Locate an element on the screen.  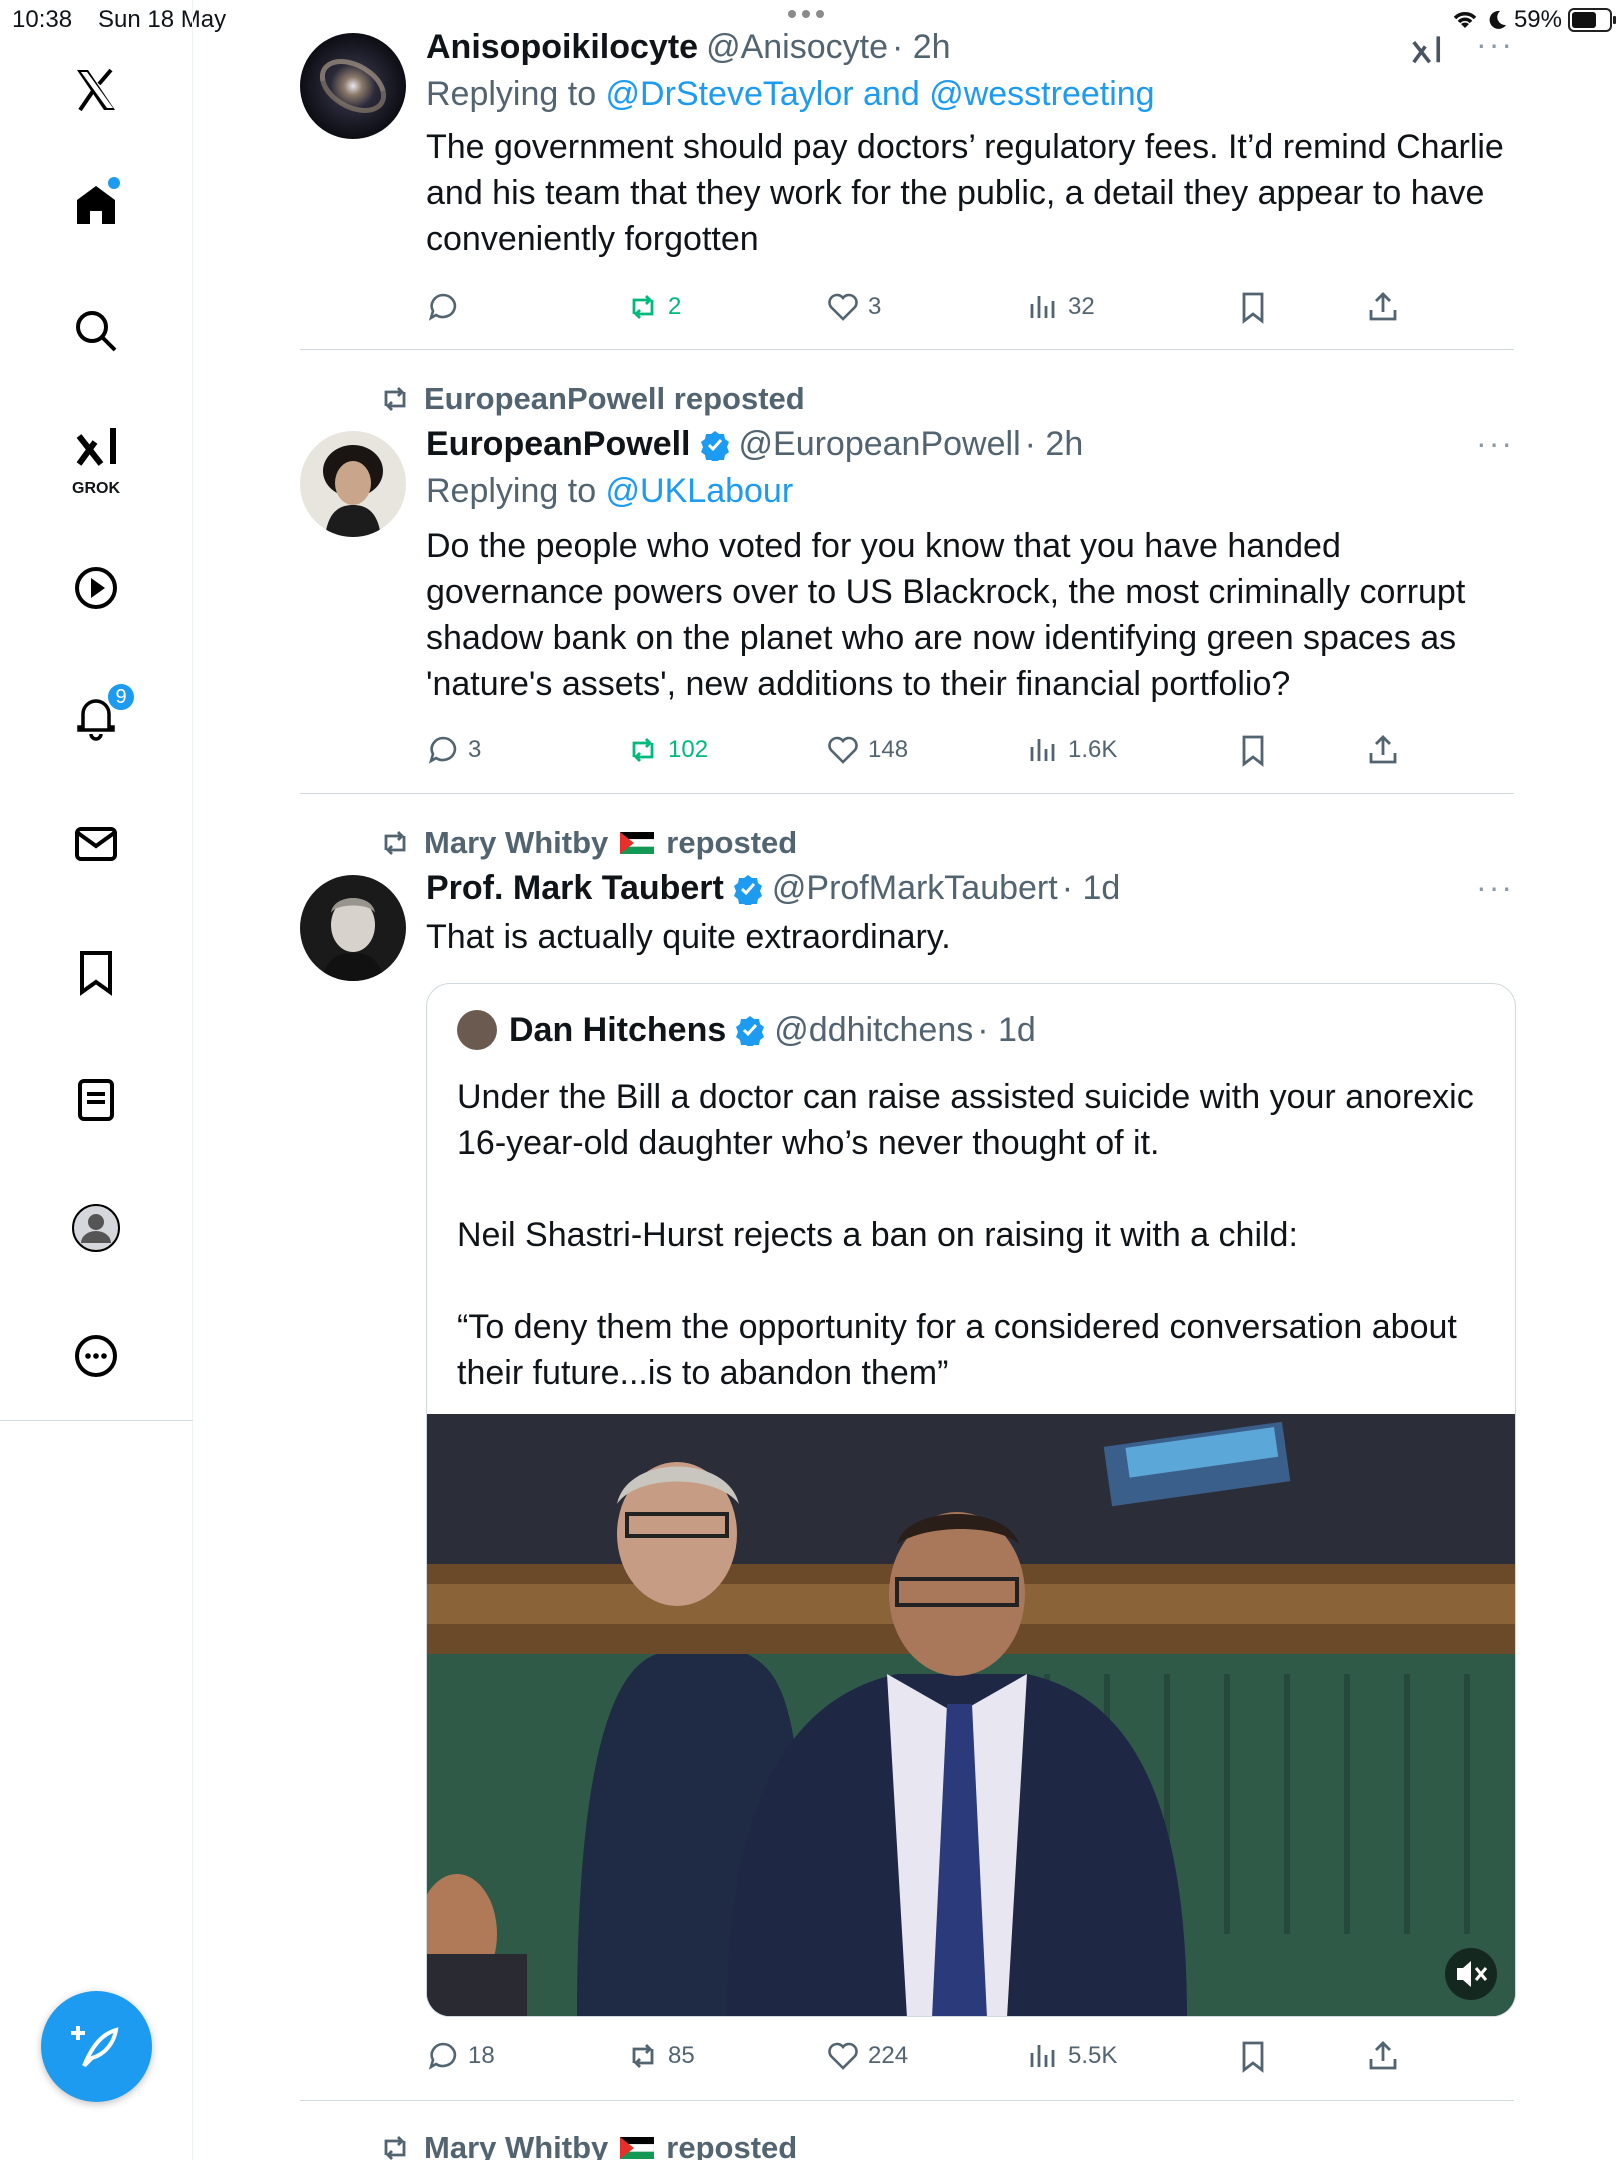
compose-button is located at coordinates (96, 2046).